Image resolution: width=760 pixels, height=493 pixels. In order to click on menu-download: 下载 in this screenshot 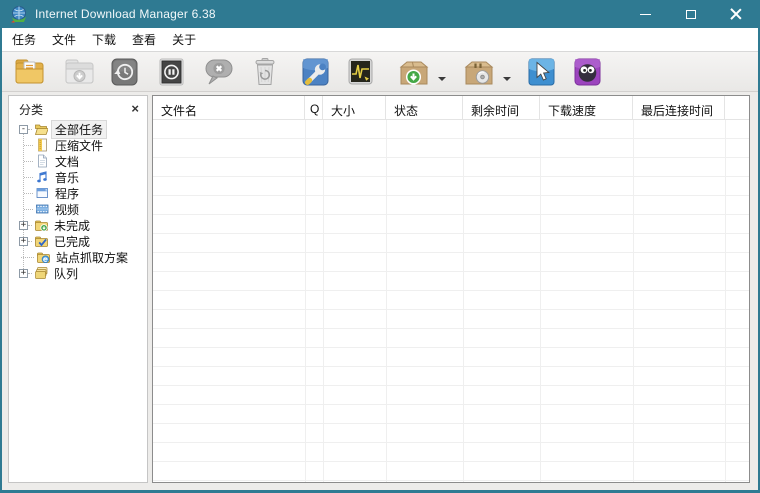, I will do `click(104, 39)`.